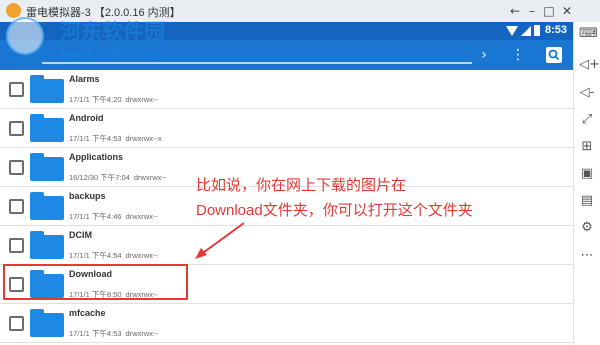  What do you see at coordinates (286, 128) in the screenshot?
I see `list-item: Android 17/1/1 下午4:53 drwxrwx--x` at bounding box center [286, 128].